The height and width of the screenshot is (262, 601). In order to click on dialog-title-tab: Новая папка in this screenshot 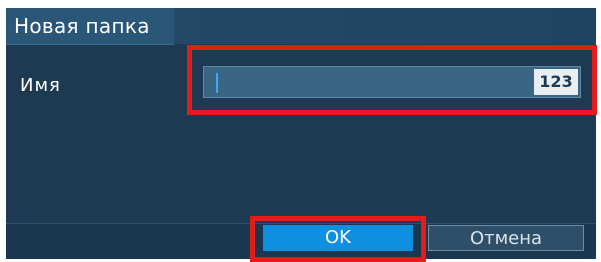, I will do `click(90, 26)`.